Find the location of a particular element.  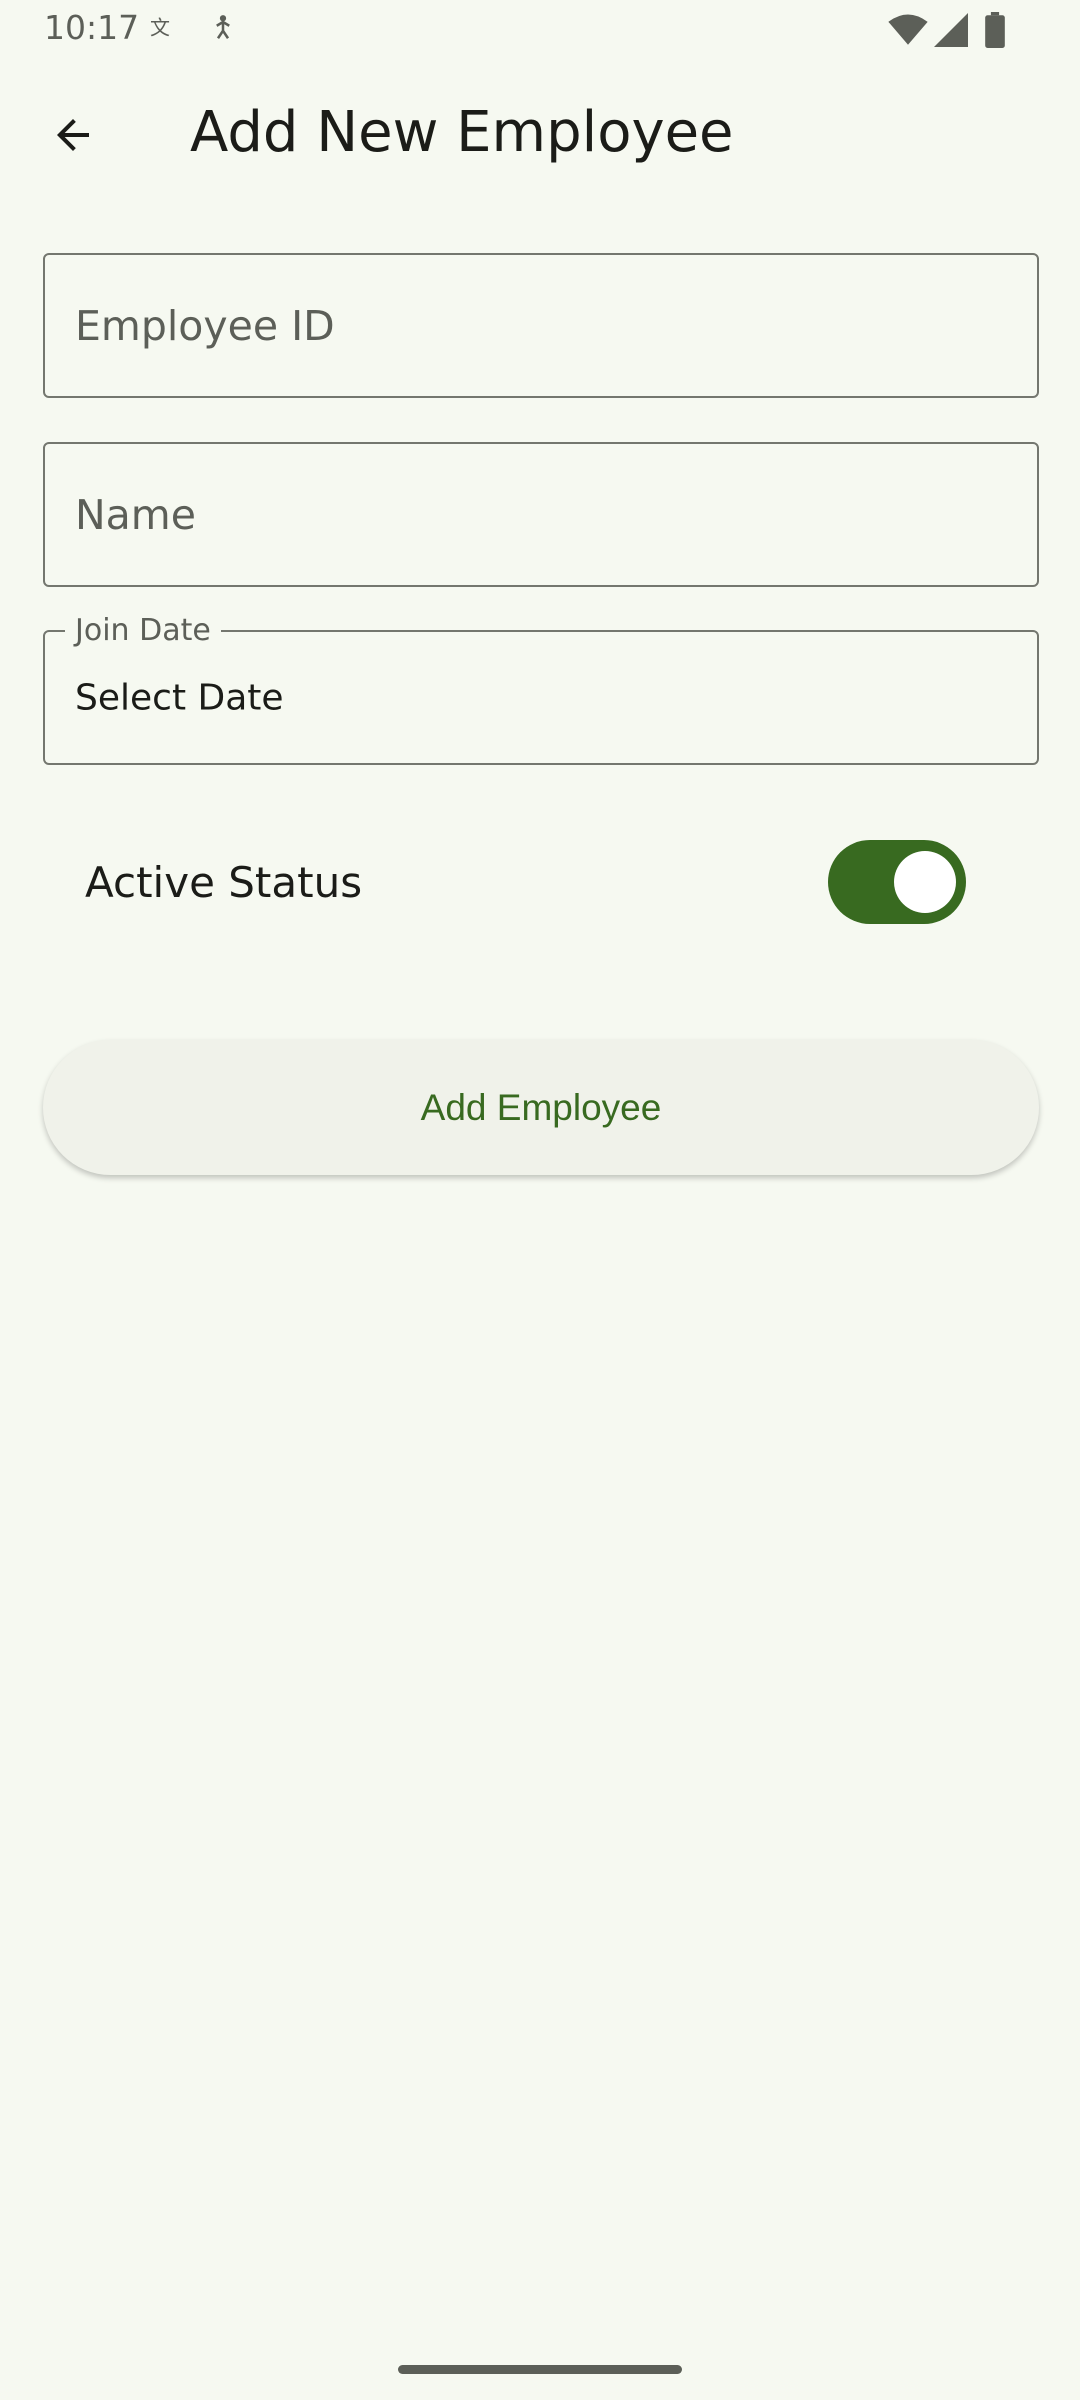

page-title: Add New Employee is located at coordinates (462, 132).